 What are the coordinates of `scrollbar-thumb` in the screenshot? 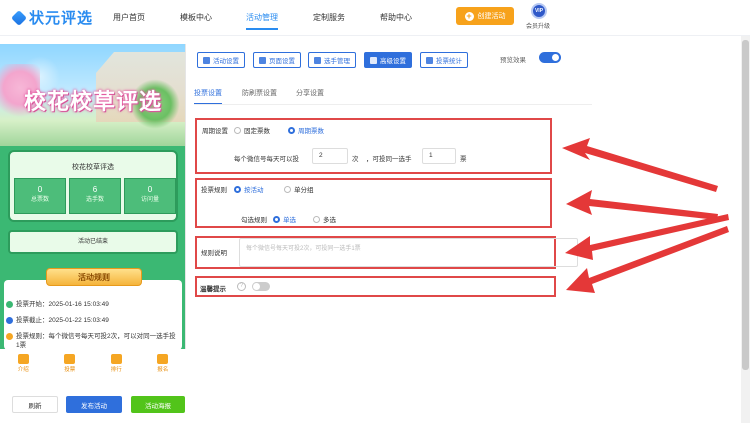 It's located at (745, 205).